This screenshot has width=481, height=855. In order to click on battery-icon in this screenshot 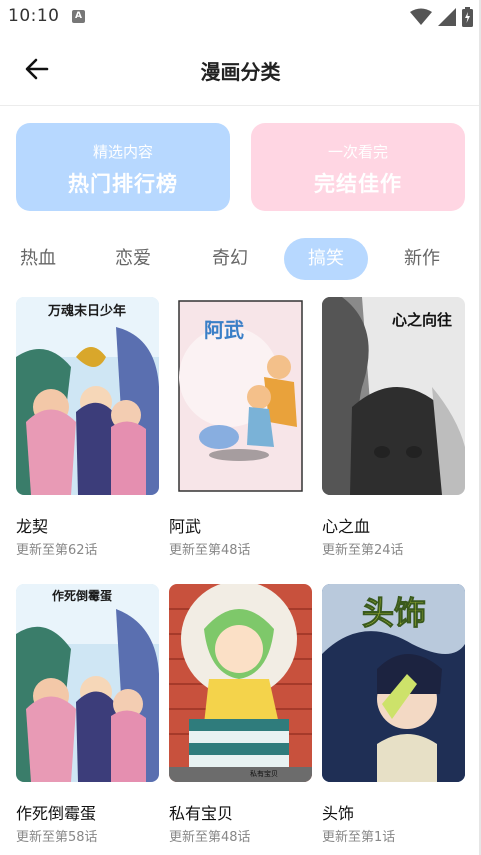, I will do `click(467, 17)`.